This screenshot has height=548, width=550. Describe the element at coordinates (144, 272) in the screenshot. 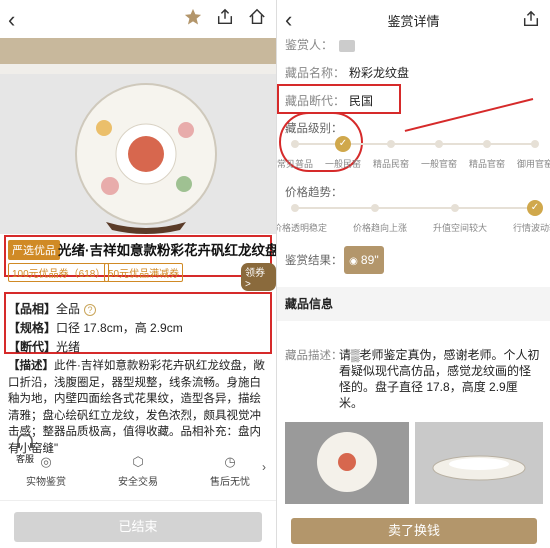

I see `coupon-50: 50元优品满减券` at that location.